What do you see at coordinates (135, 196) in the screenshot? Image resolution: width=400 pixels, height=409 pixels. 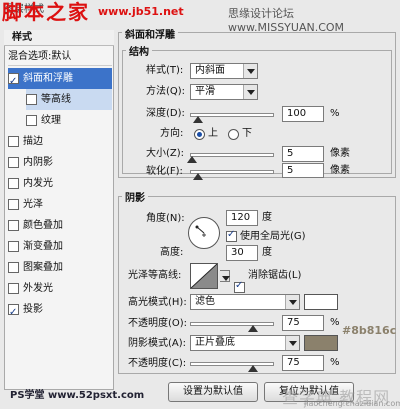 I see `shading-title: 阴影` at bounding box center [135, 196].